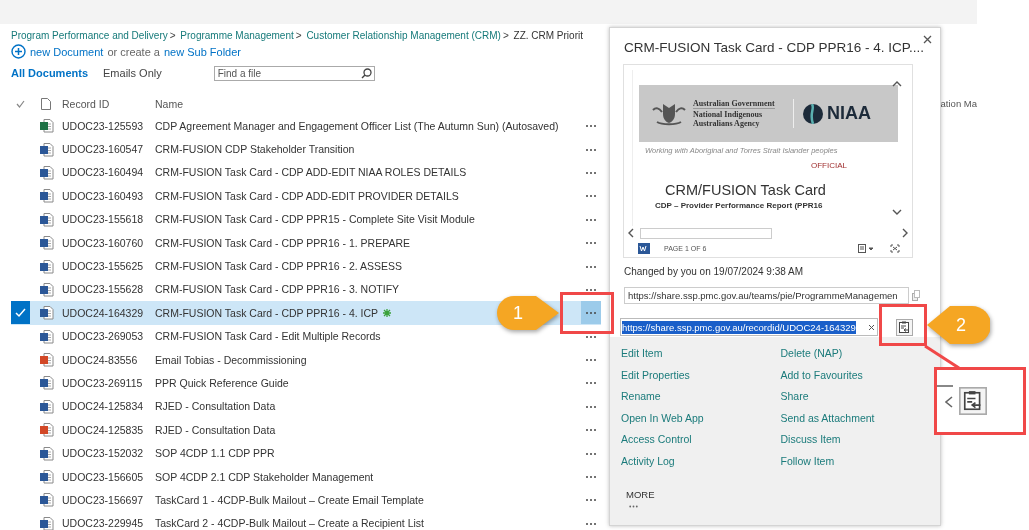 This screenshot has width=1029, height=530. I want to click on table-row: UDOC23-156605 SOP 4CDP 2.1 CDP Stakeholder Management, so click(306, 476).